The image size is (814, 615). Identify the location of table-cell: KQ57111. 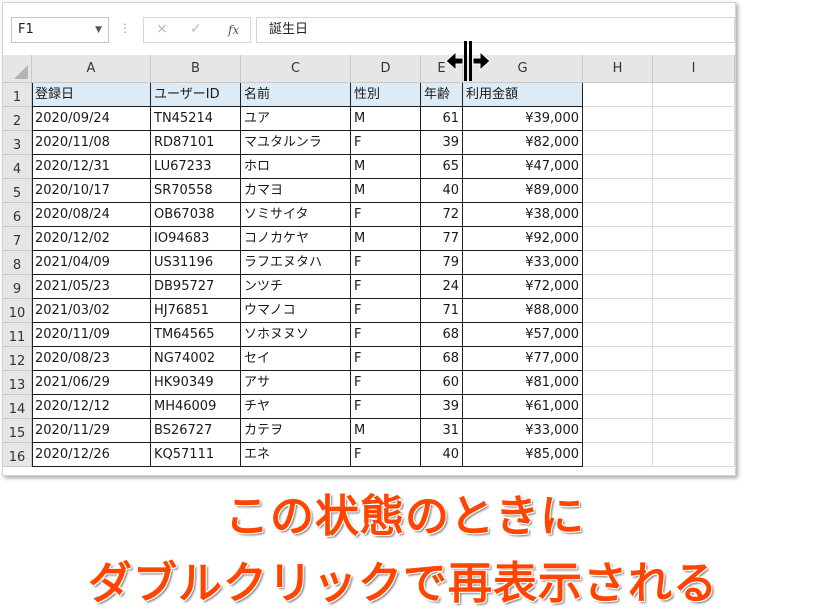
(196, 455).